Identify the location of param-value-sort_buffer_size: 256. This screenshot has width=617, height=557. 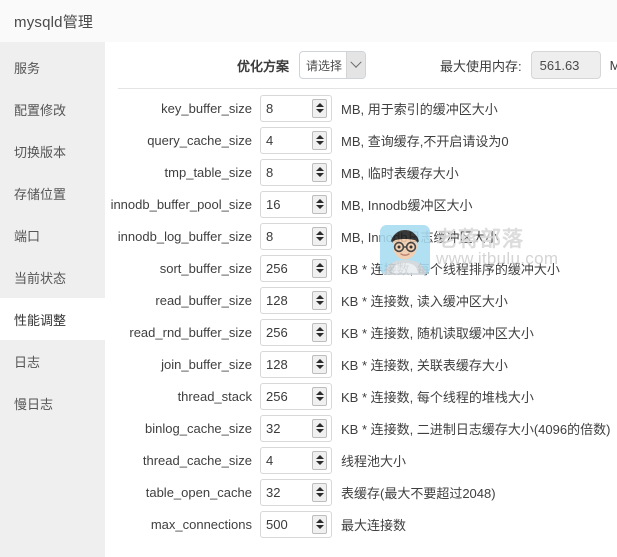
(277, 268).